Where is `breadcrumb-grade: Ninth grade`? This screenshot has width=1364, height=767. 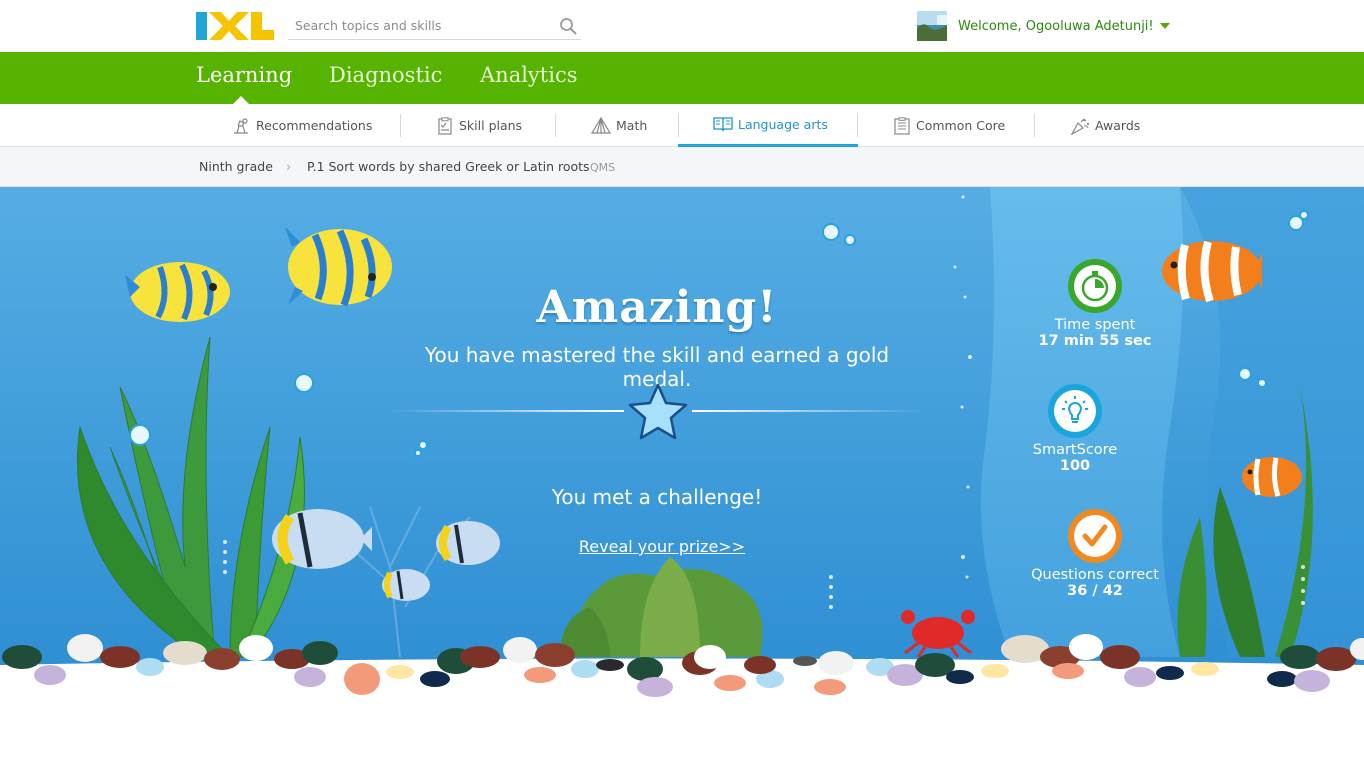 breadcrumb-grade: Ninth grade is located at coordinates (236, 166).